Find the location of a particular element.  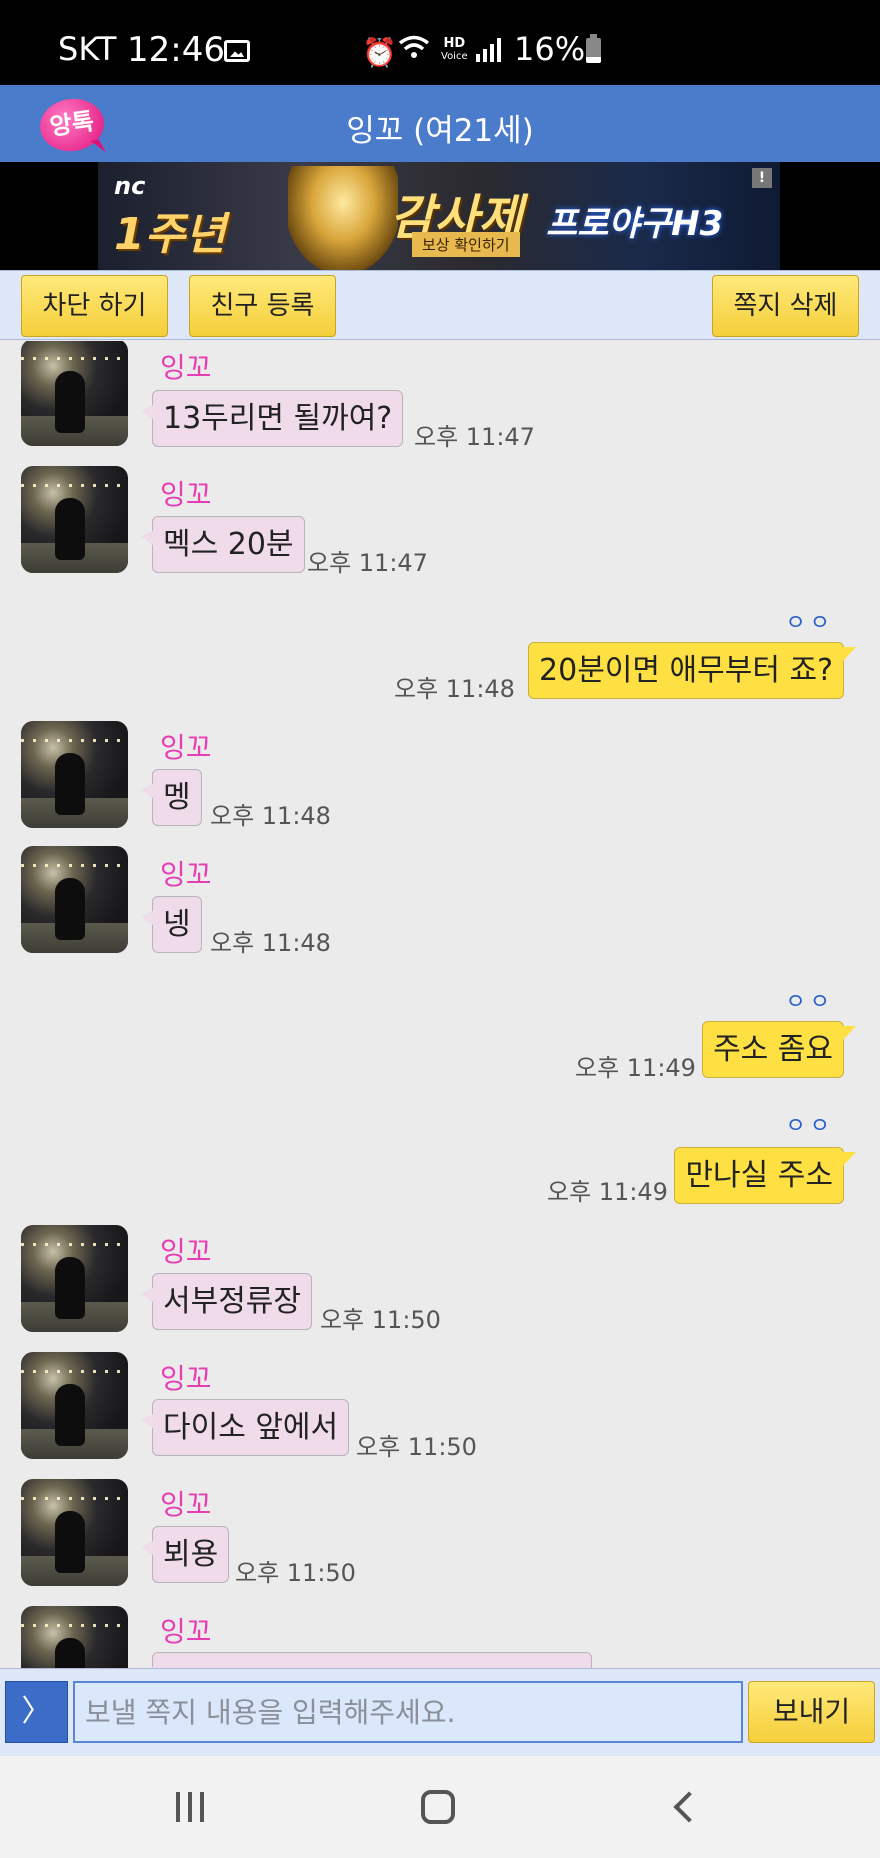

trophy-image is located at coordinates (343, 218).